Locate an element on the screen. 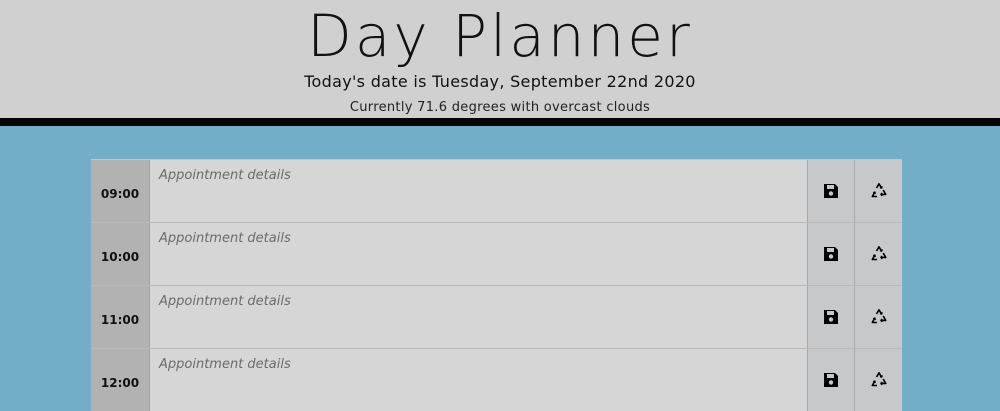  hour-label: 12:00 is located at coordinates (120, 380).